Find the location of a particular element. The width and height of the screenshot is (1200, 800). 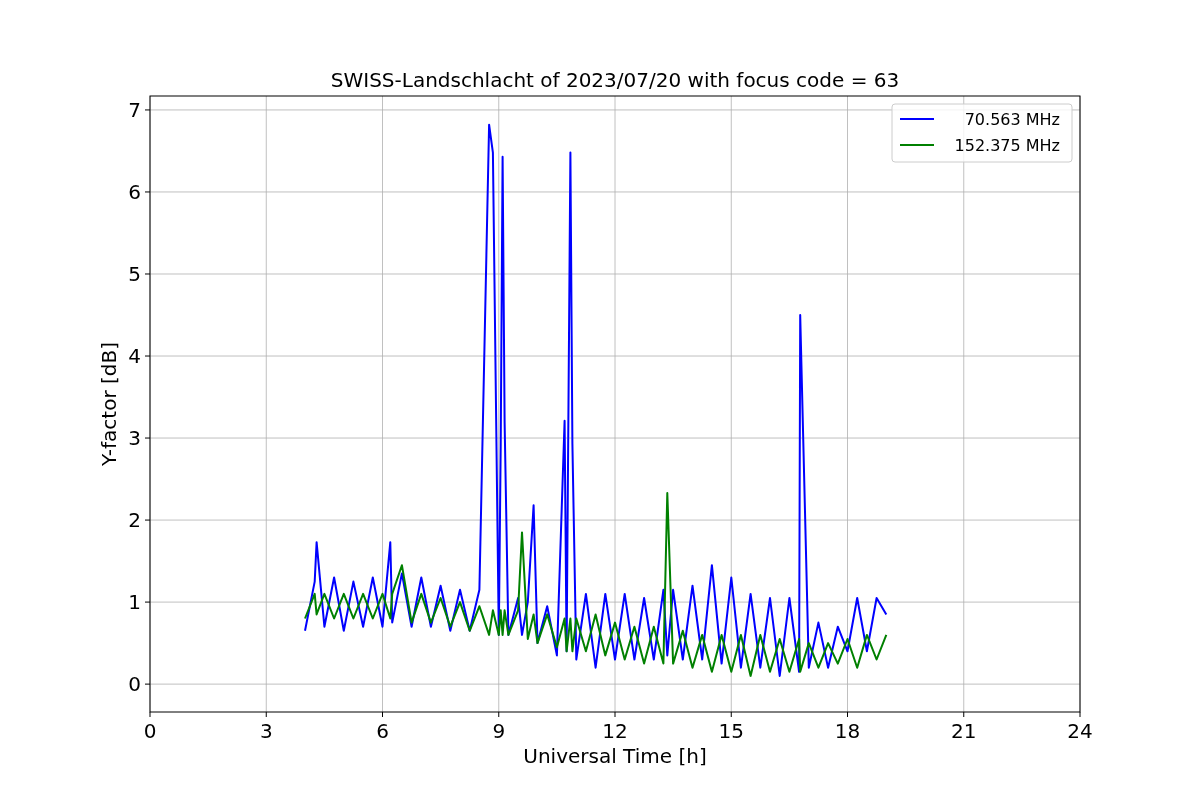

x-tick-label: 6 is located at coordinates (382, 731).